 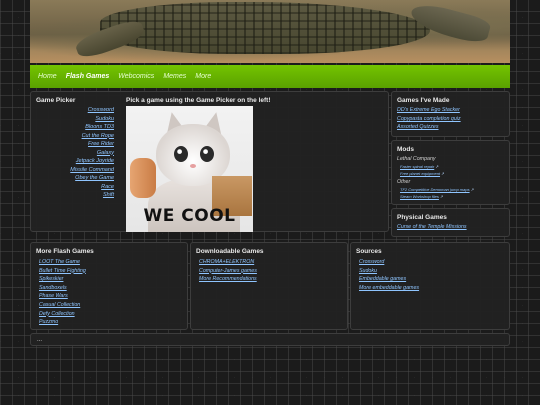 I want to click on flash-game-link: LOOT The Game, so click(x=59, y=262).